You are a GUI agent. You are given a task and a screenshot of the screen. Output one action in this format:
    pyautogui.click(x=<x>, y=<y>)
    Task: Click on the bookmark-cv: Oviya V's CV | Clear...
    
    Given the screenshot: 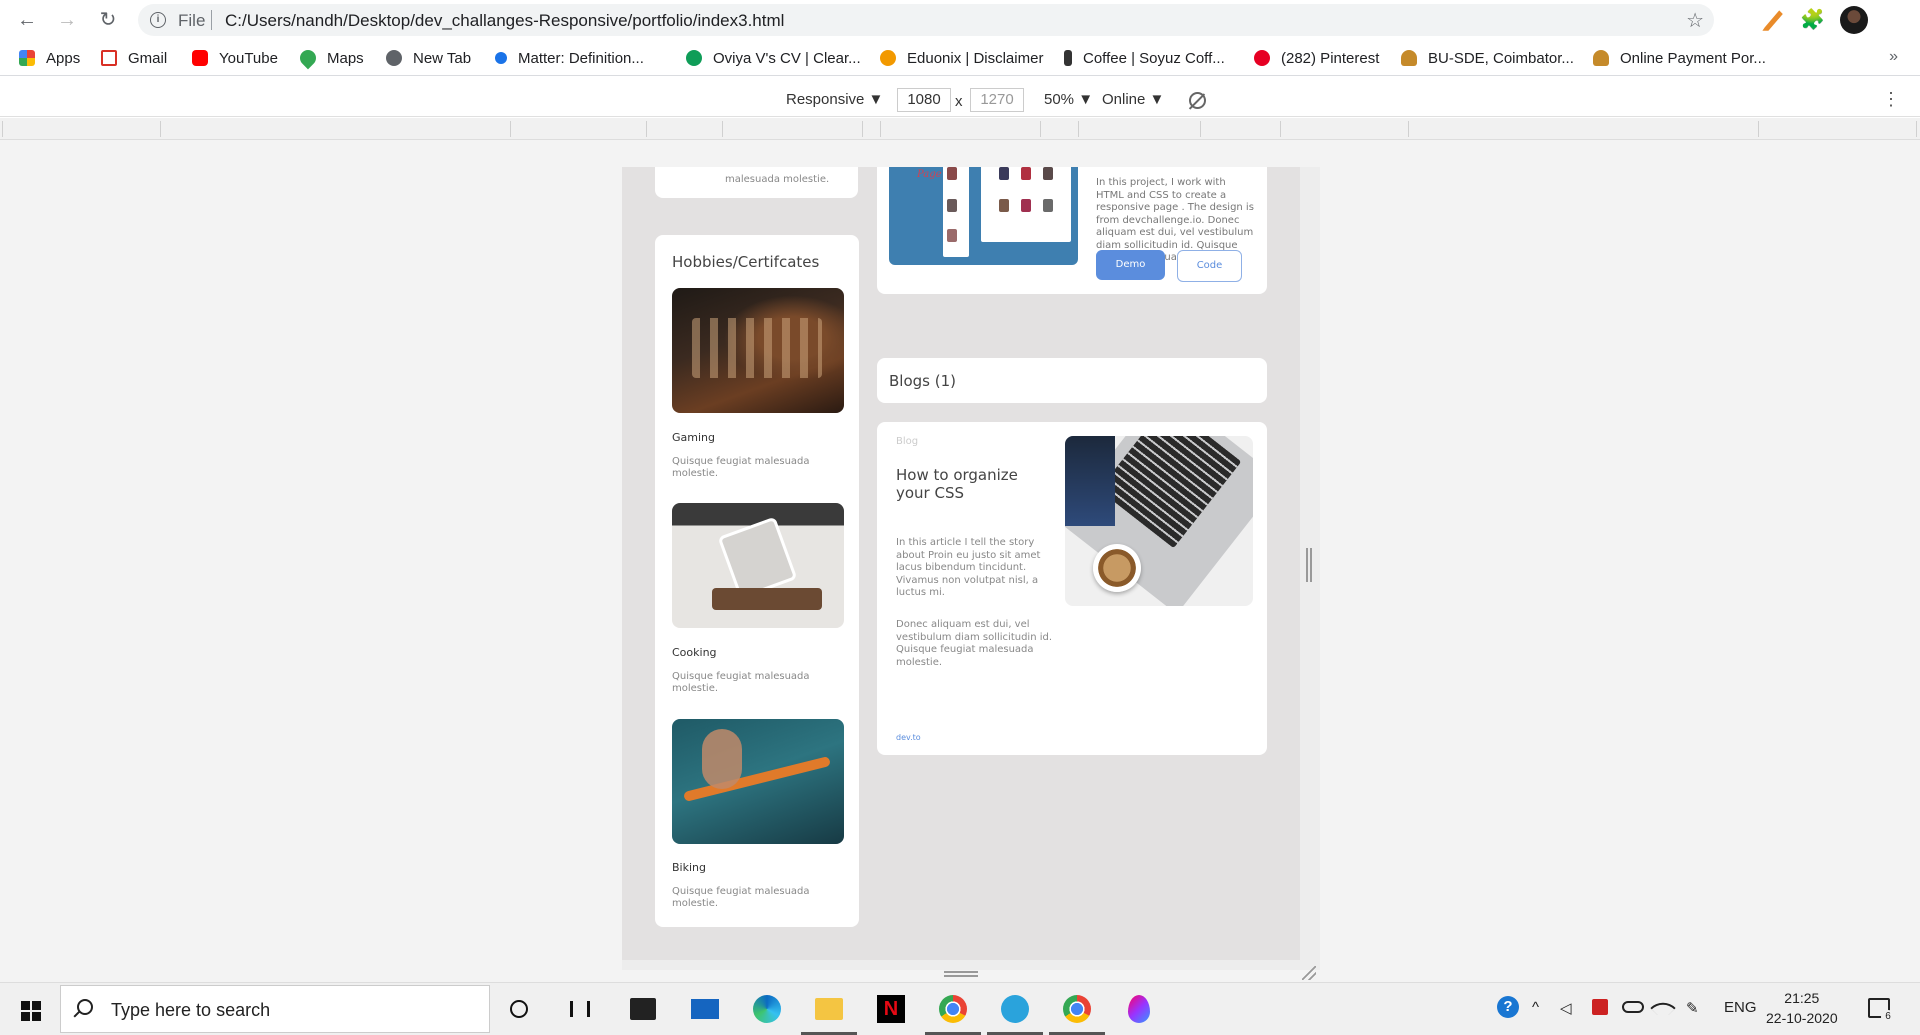 What is the action you would take?
    pyautogui.click(x=773, y=58)
    